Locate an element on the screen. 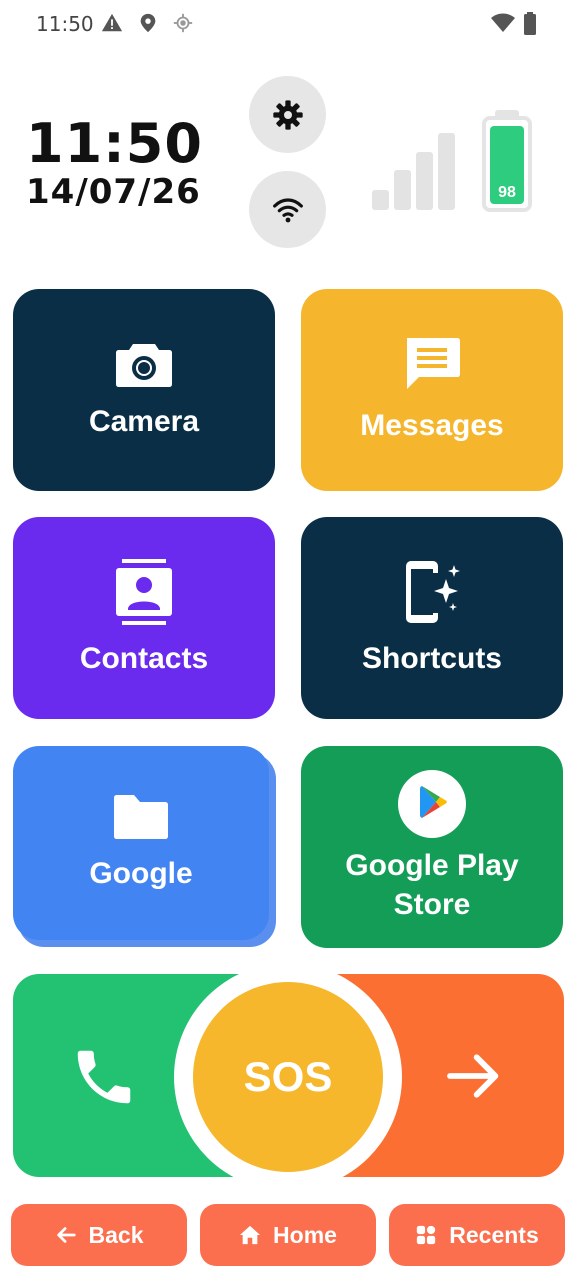 The width and height of the screenshot is (576, 1280). back-label: Back is located at coordinates (116, 1234).